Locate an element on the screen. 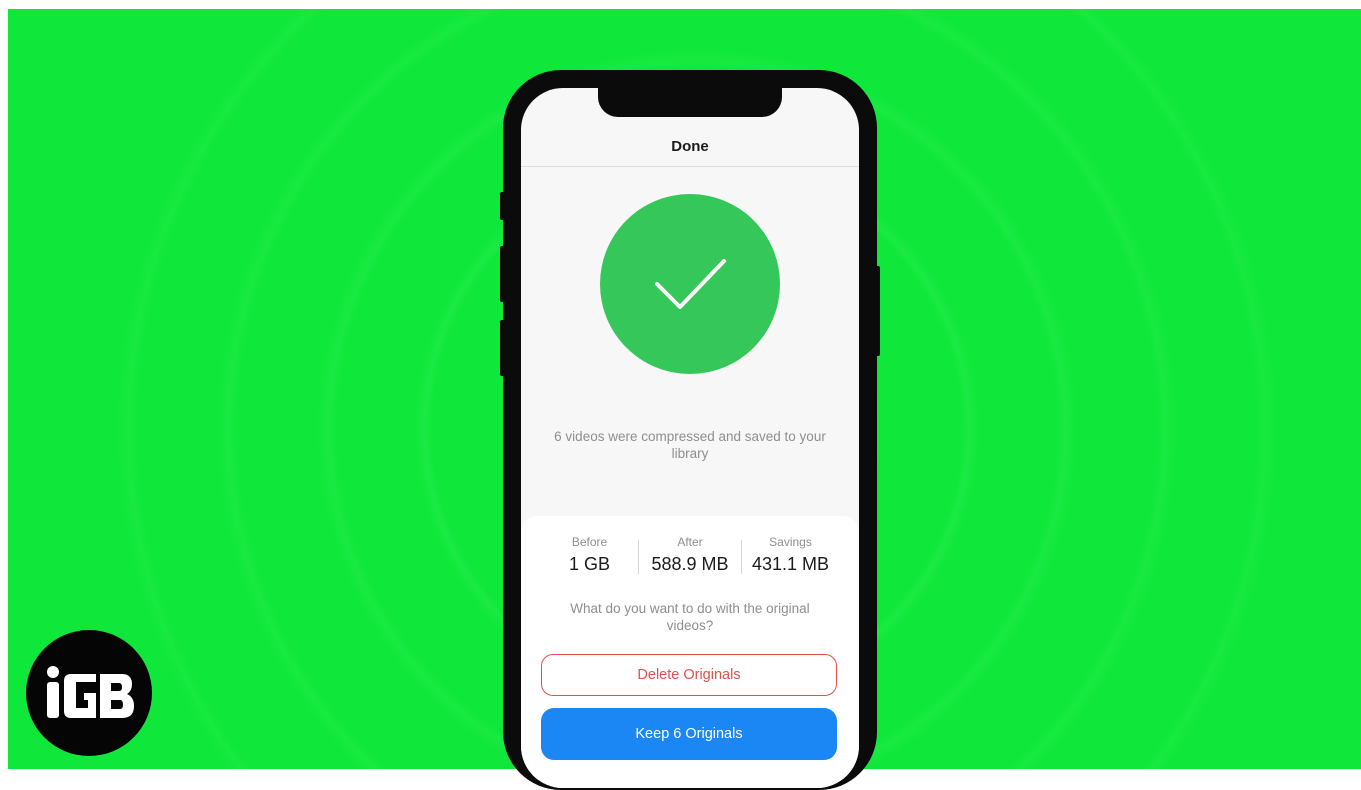  power-button is located at coordinates (877, 311).